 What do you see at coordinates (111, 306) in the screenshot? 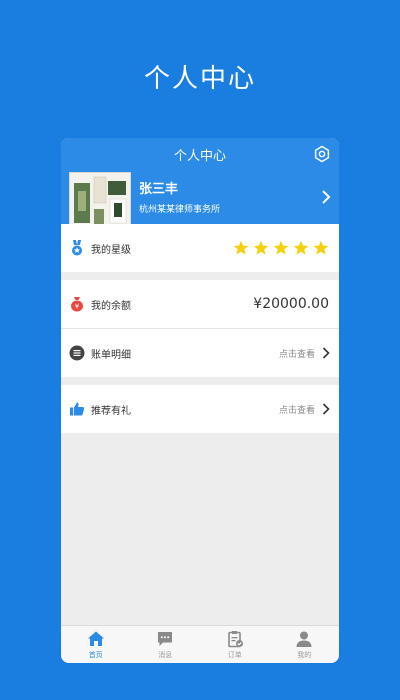
I see `balance-label: 我的余额` at bounding box center [111, 306].